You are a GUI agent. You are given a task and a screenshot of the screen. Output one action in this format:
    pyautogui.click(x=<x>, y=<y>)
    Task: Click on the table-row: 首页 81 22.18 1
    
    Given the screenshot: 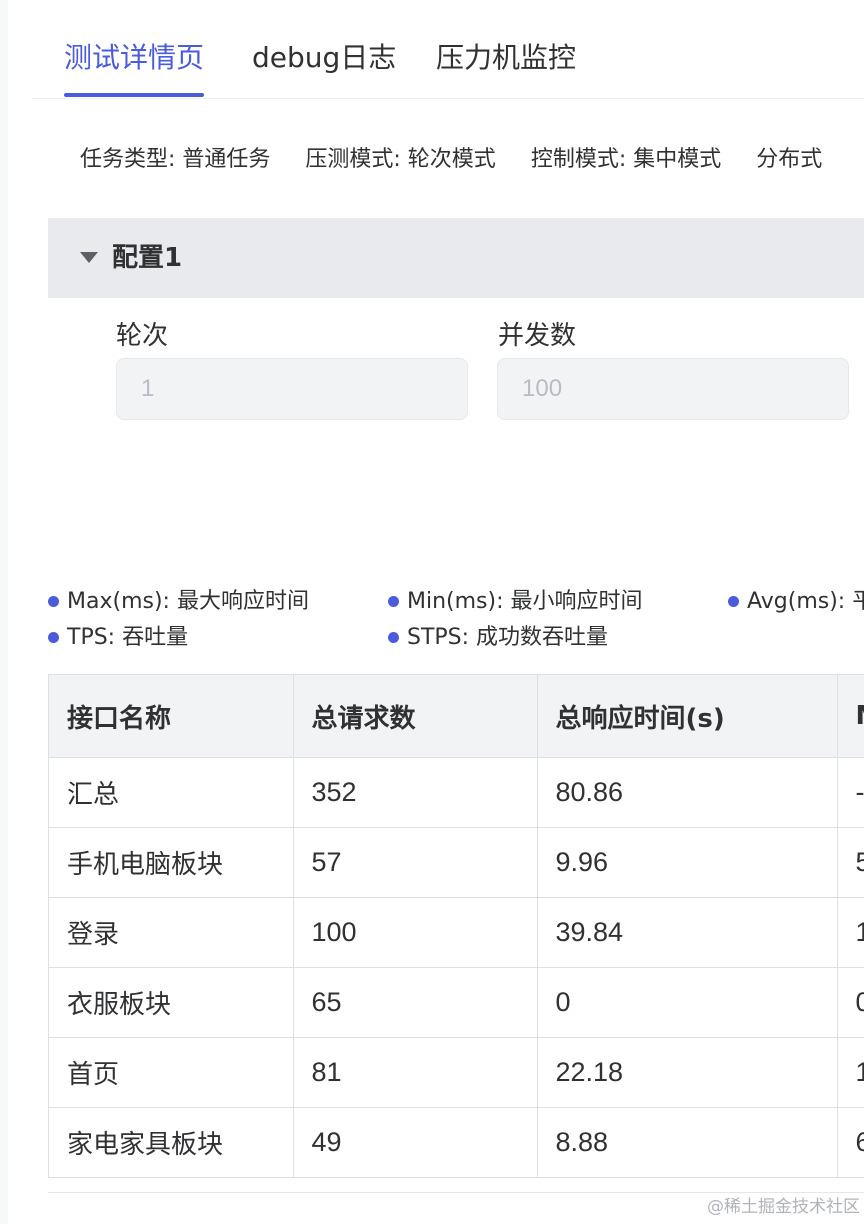 What is the action you would take?
    pyautogui.click(x=456, y=1072)
    